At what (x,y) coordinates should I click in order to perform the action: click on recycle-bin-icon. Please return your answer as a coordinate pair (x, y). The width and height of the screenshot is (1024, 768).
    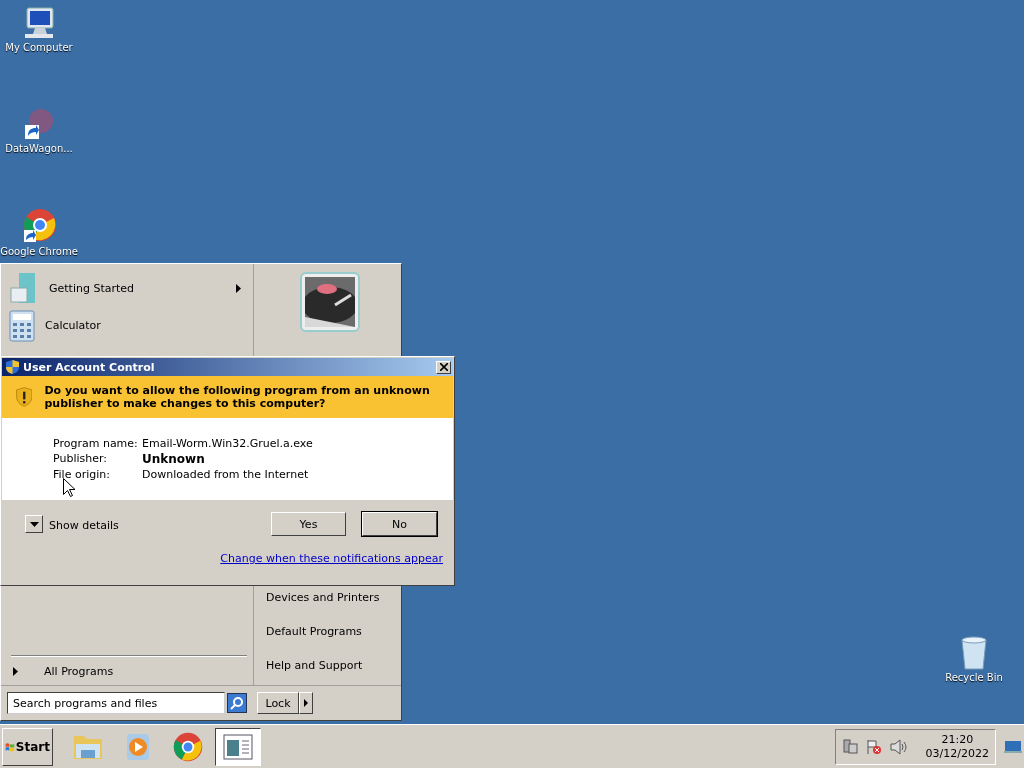
    Looking at the image, I should click on (974, 653).